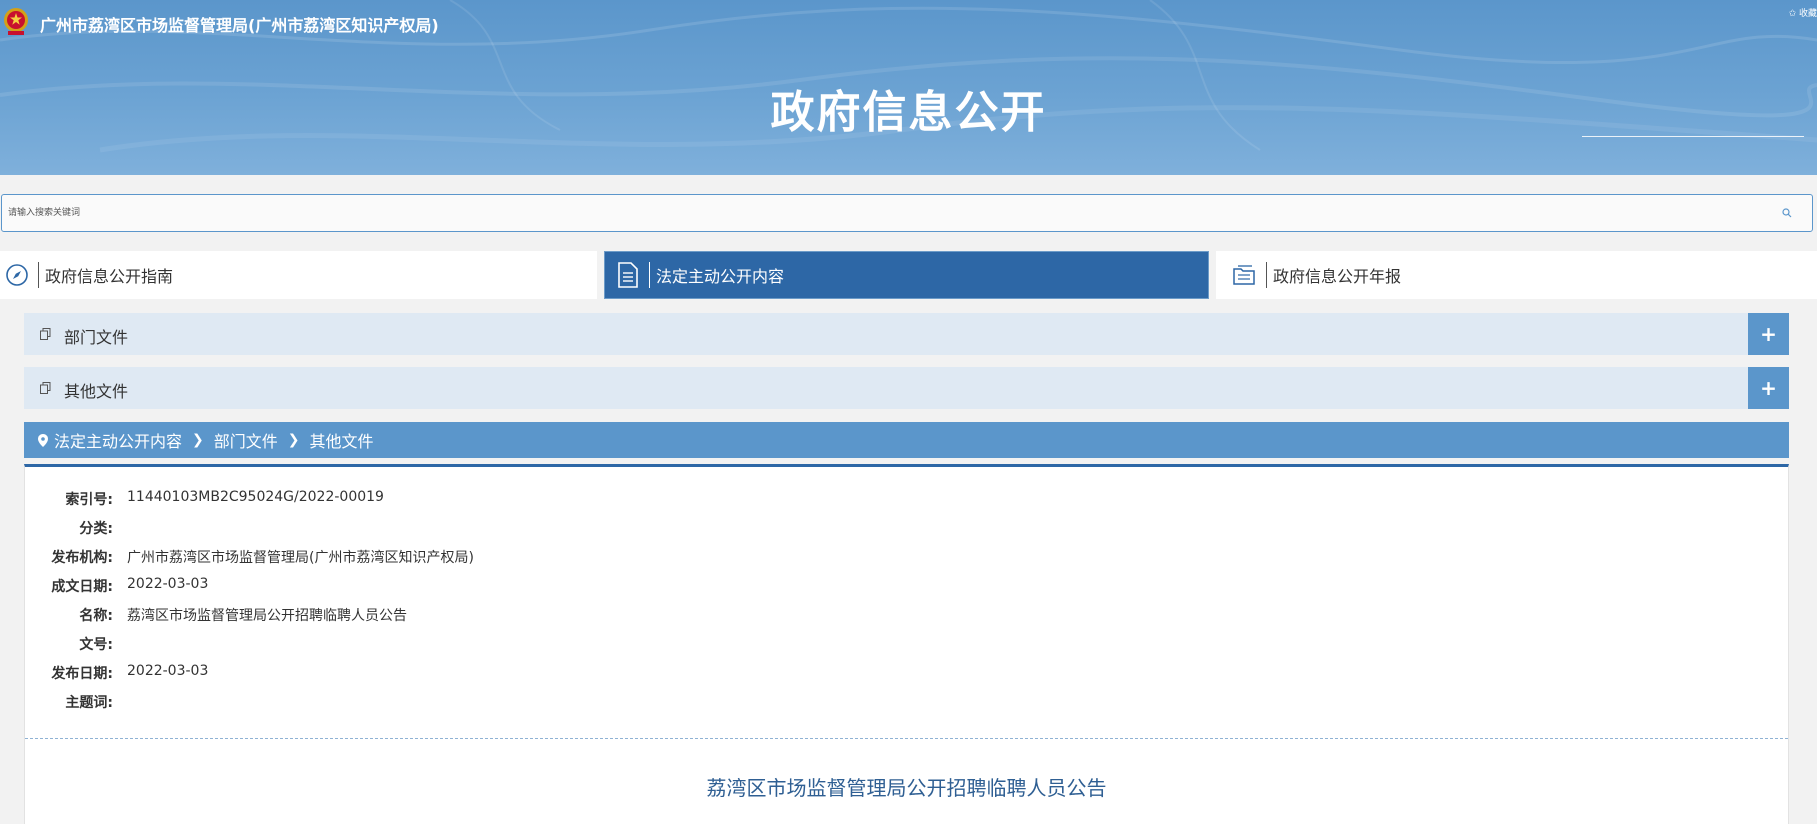  What do you see at coordinates (255, 497) in the screenshot?
I see `meta-value: 11440103MB2C95024G/2022-00019` at bounding box center [255, 497].